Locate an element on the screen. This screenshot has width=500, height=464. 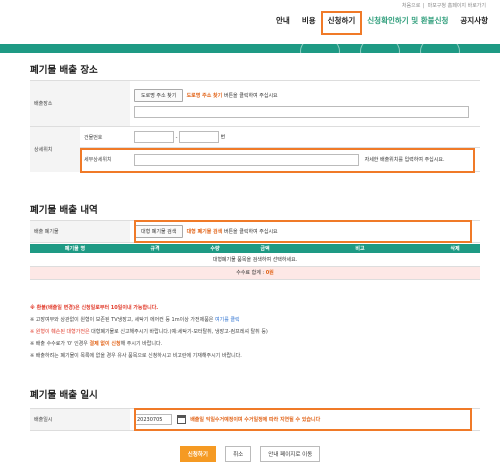
search-highlight is located at coordinates (303, 231).